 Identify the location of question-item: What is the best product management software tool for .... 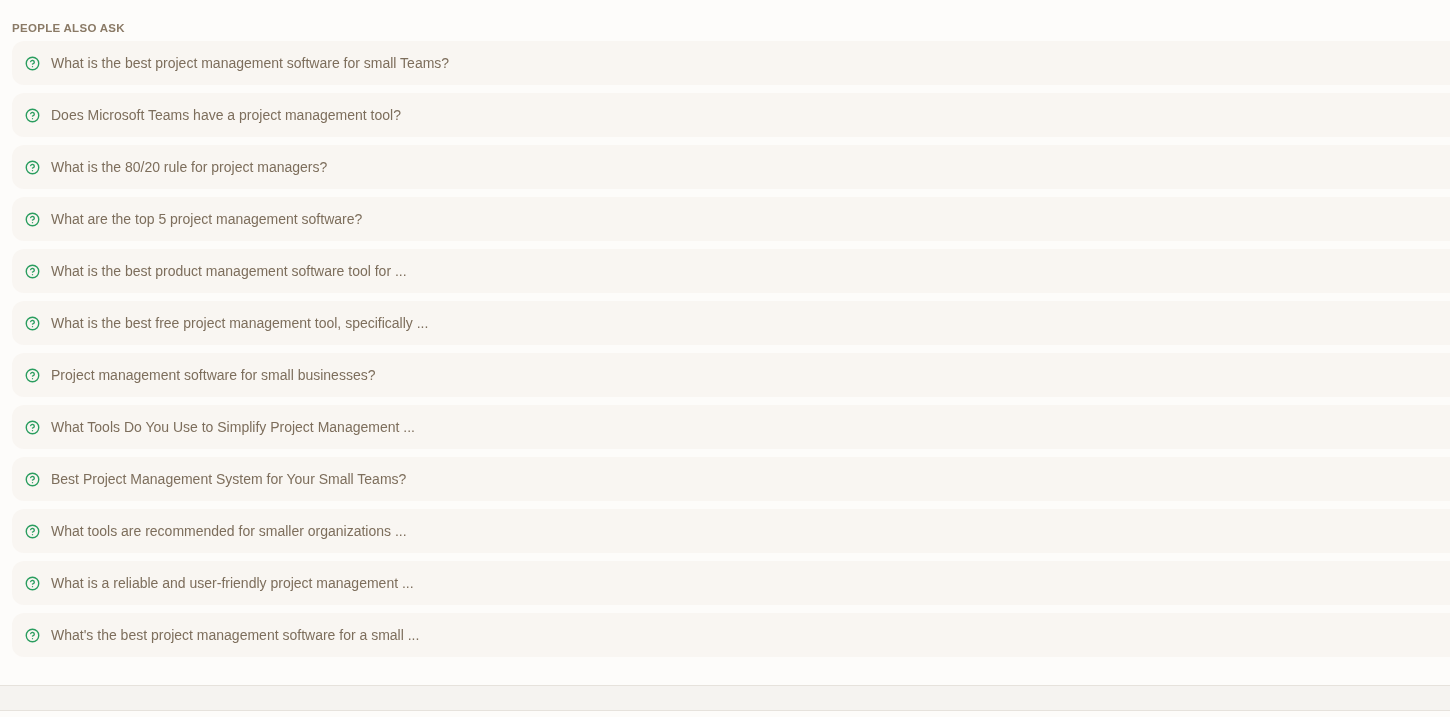
(731, 271).